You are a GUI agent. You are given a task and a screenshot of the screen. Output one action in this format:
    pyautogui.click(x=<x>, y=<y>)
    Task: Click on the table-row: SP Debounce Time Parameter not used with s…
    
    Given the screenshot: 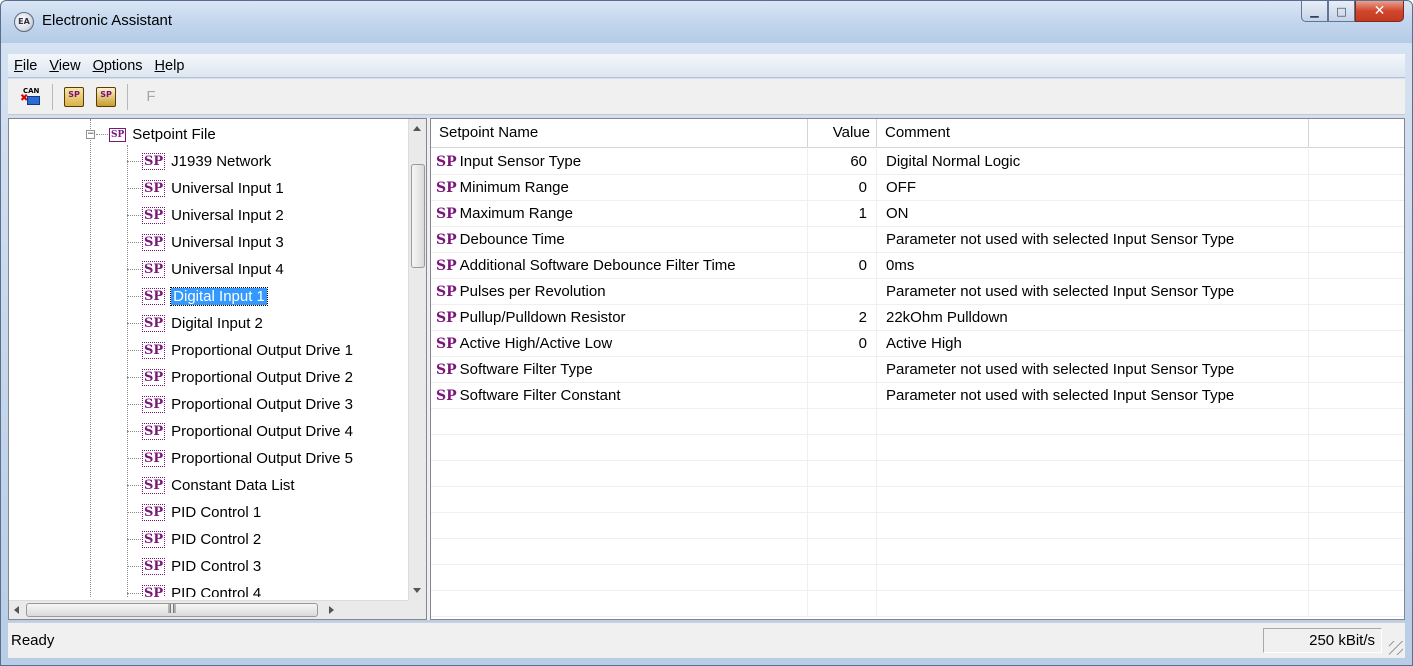 What is the action you would take?
    pyautogui.click(x=917, y=240)
    